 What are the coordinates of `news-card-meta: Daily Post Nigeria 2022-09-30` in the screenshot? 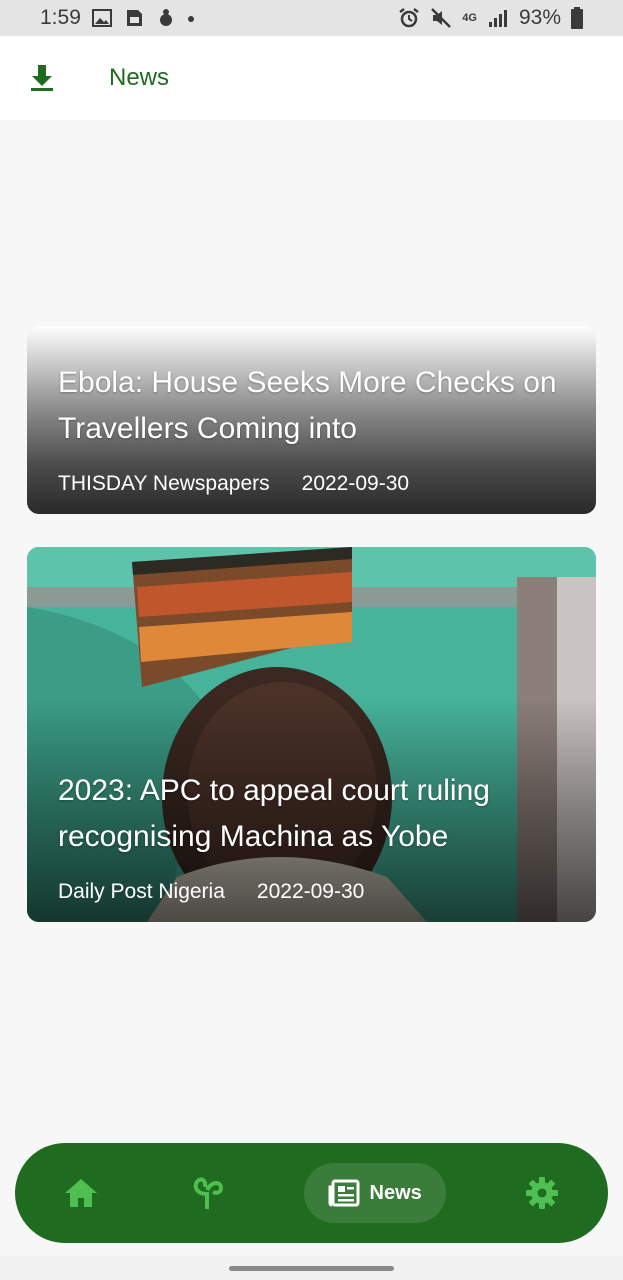 It's located at (317, 892).